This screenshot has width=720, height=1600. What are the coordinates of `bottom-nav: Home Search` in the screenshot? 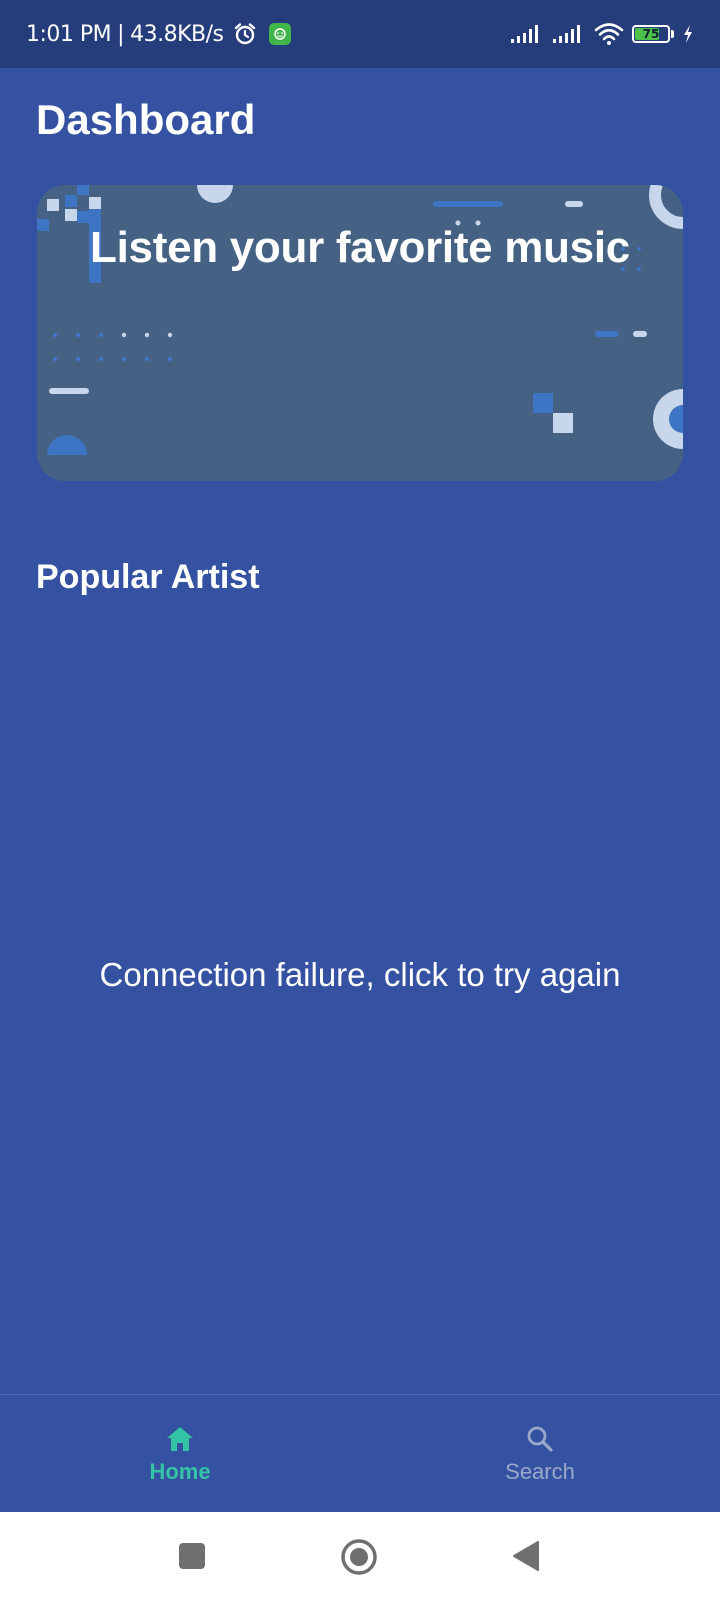 It's located at (360, 1453).